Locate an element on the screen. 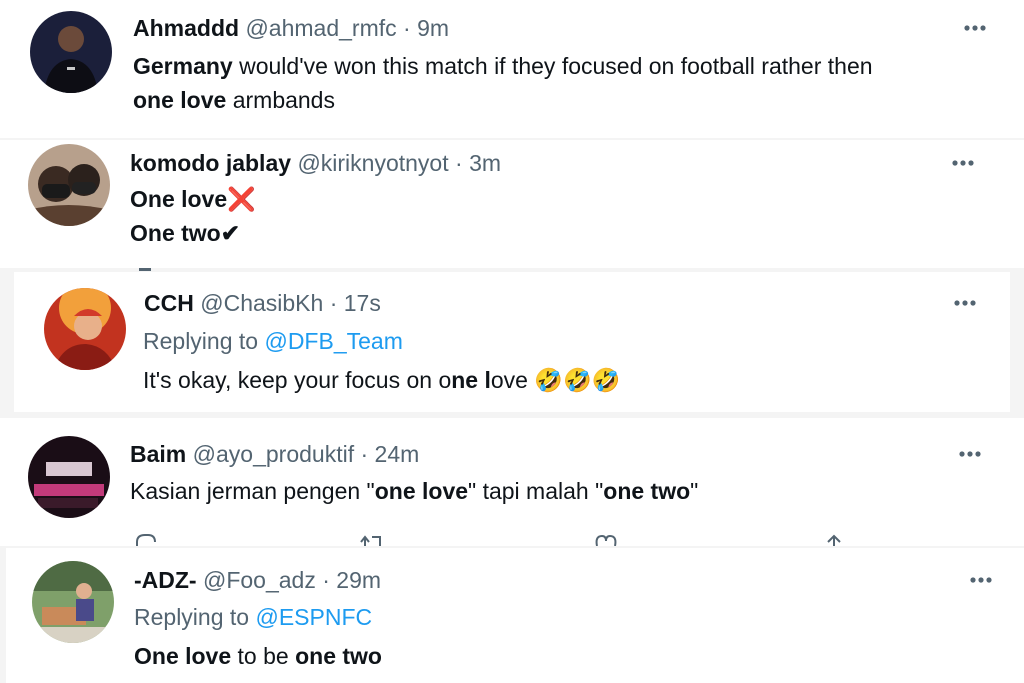 This screenshot has height=683, width=1024. text-segment: Kasian jerman pengen " is located at coordinates (252, 491).